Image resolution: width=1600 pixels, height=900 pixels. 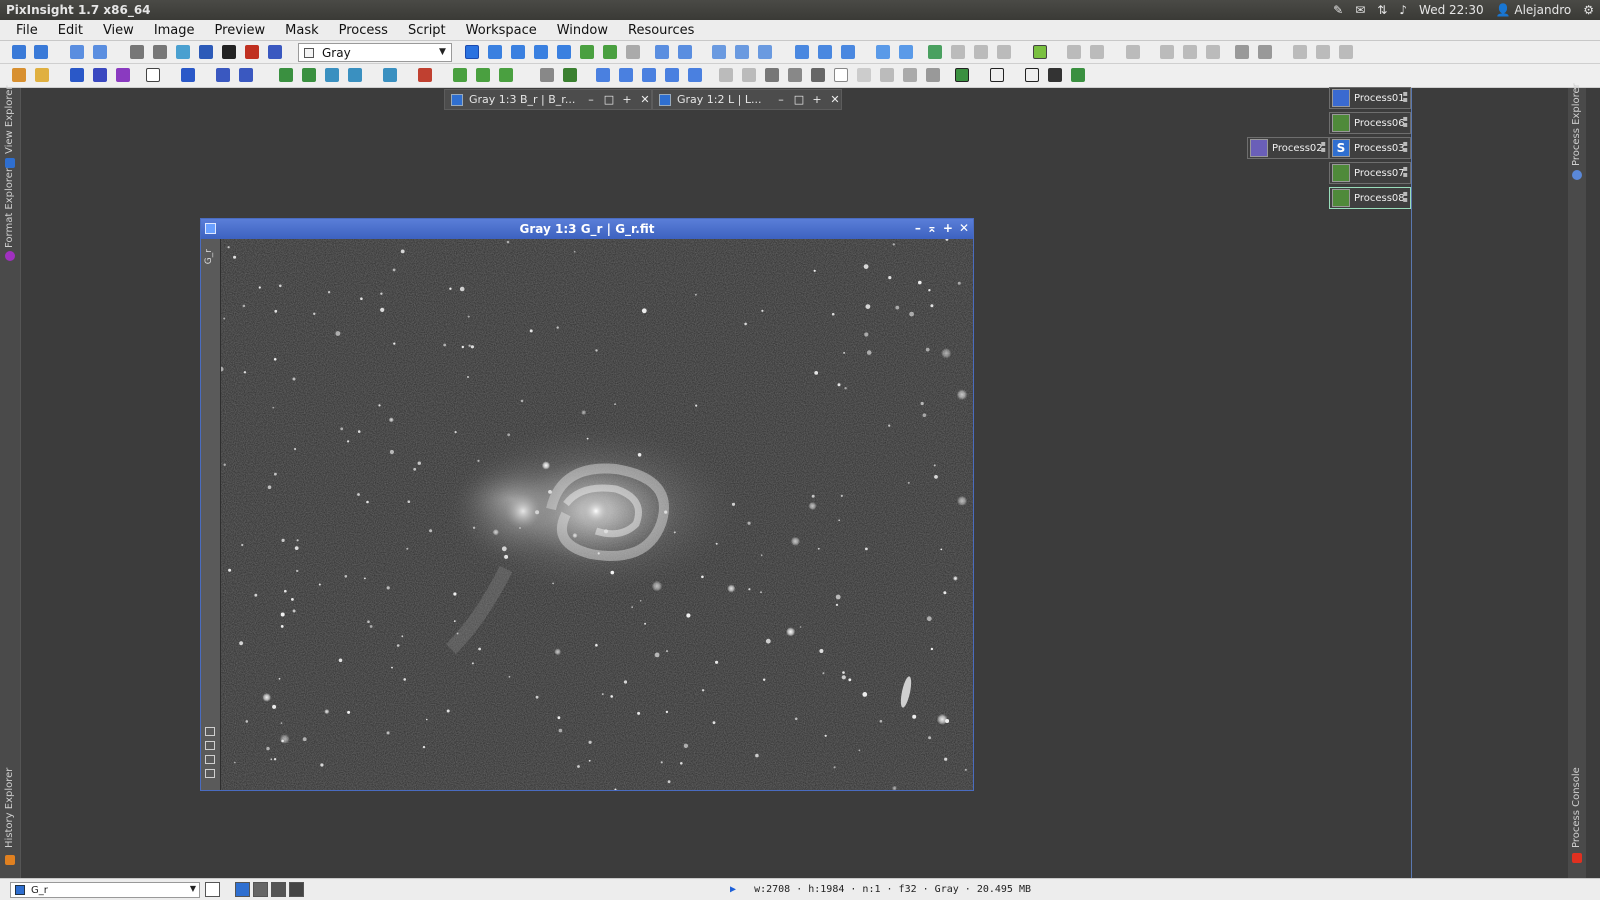 I want to click on mask-color-icon, so click(x=355, y=75).